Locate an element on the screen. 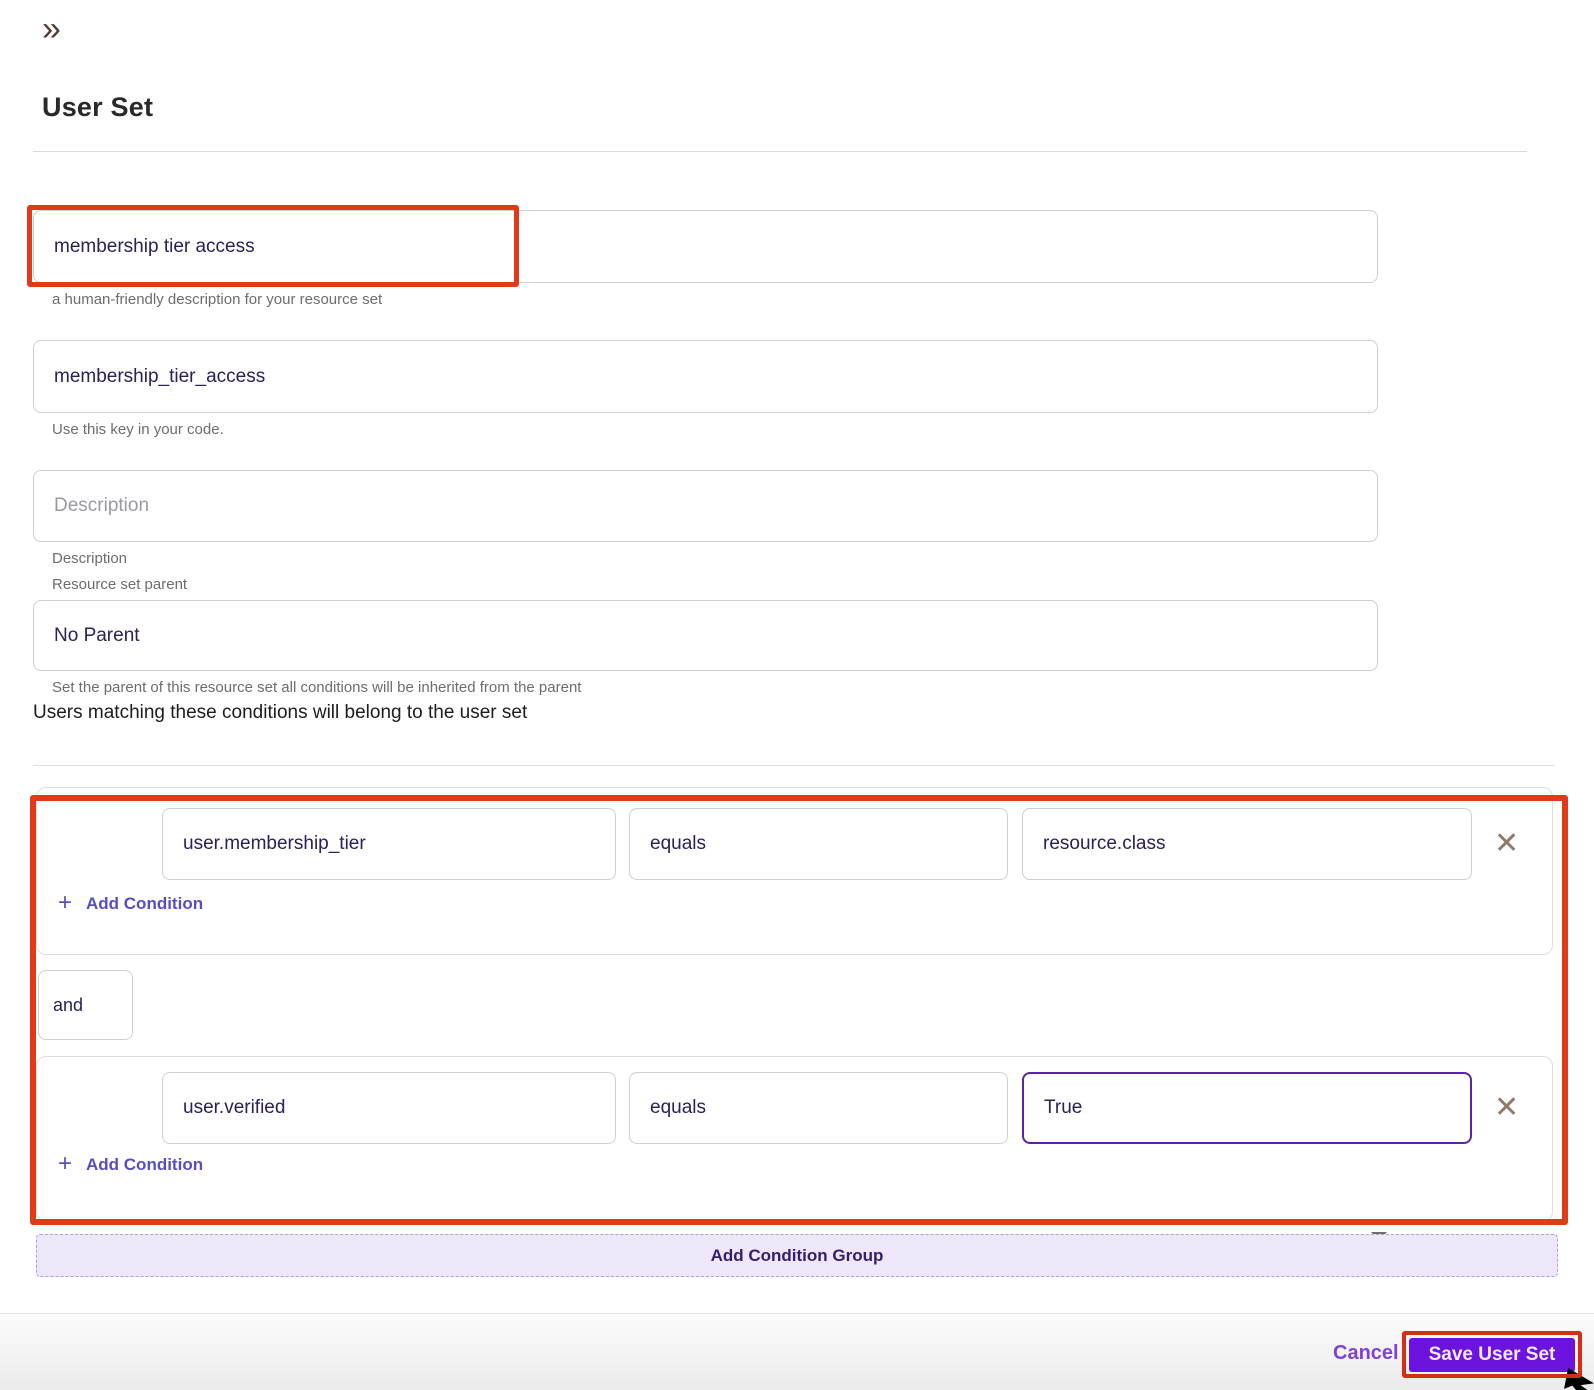  operator-select-1: equals is located at coordinates (818, 844).